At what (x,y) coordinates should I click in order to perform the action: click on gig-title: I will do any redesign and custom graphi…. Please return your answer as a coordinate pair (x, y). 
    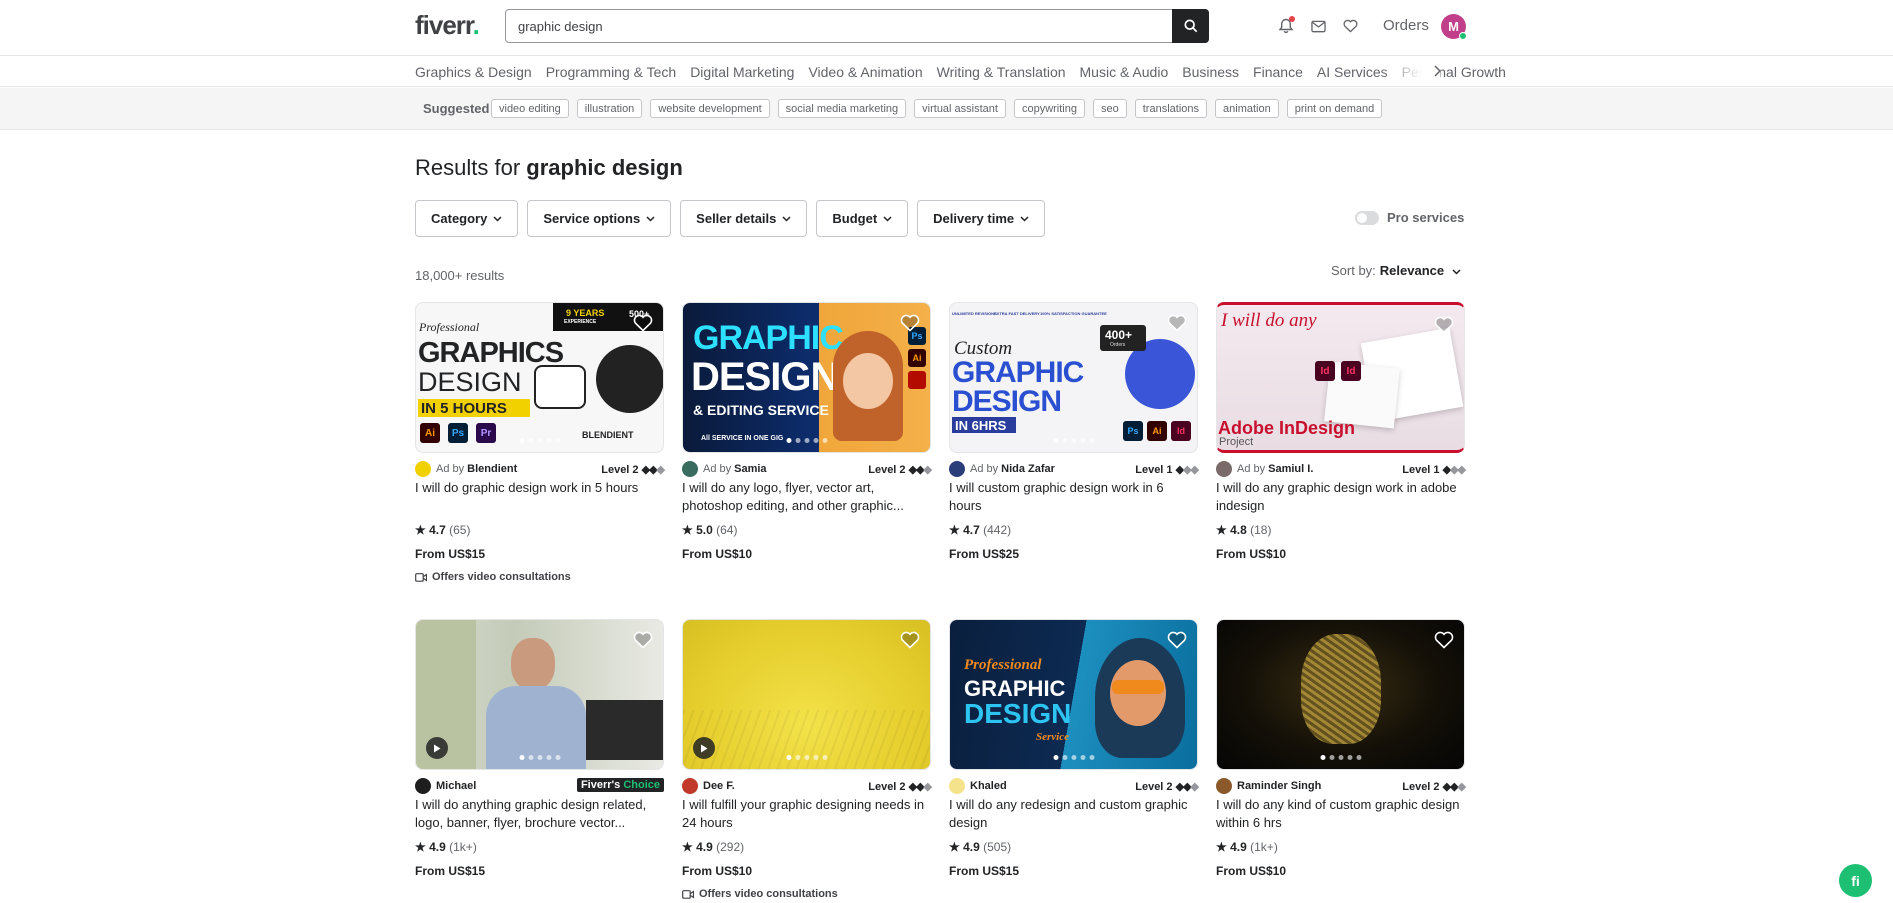
    Looking at the image, I should click on (1073, 814).